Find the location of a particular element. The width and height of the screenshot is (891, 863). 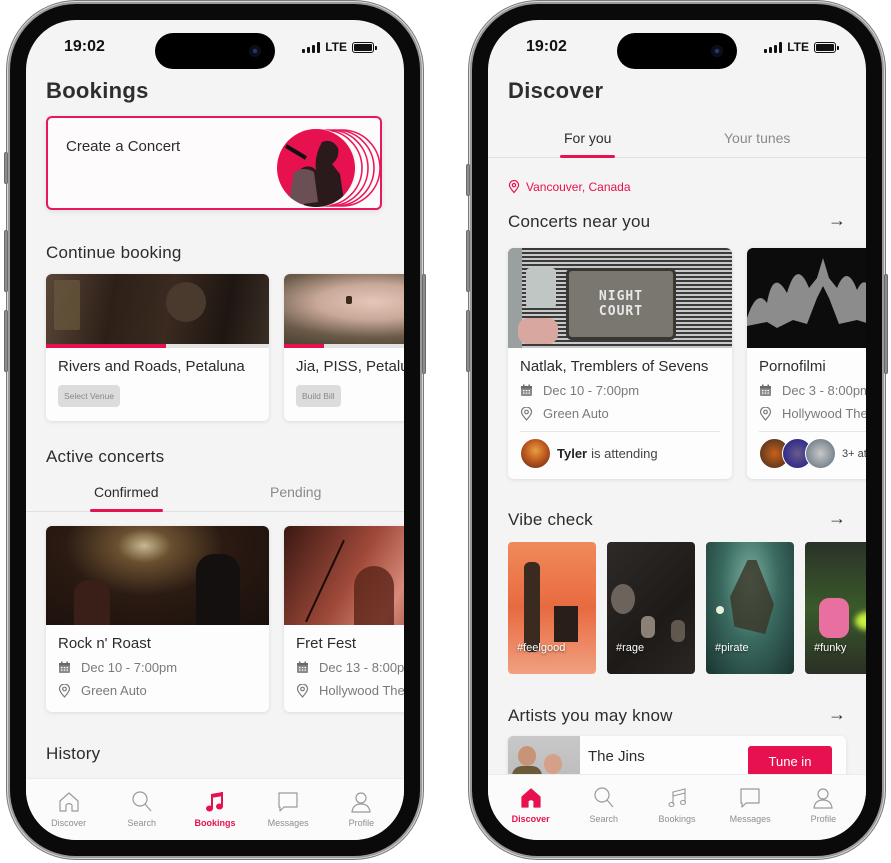

tab-confirmed: Confirmed is located at coordinates (126, 498).